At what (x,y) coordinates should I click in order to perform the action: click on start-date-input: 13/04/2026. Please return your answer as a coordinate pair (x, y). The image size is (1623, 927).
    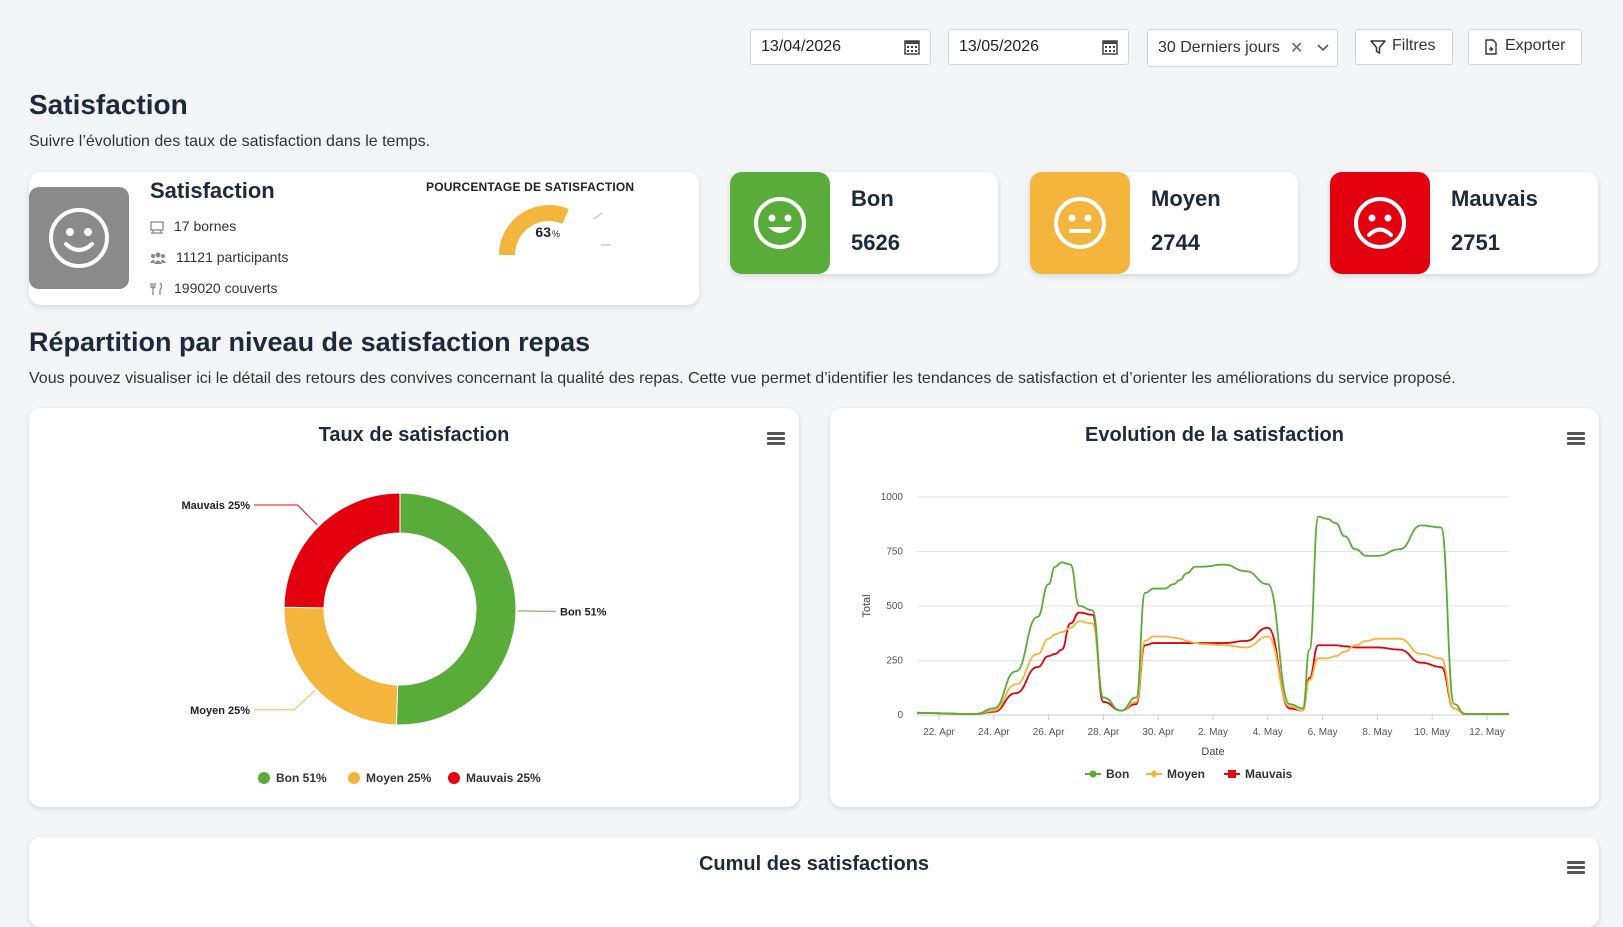
    Looking at the image, I should click on (840, 47).